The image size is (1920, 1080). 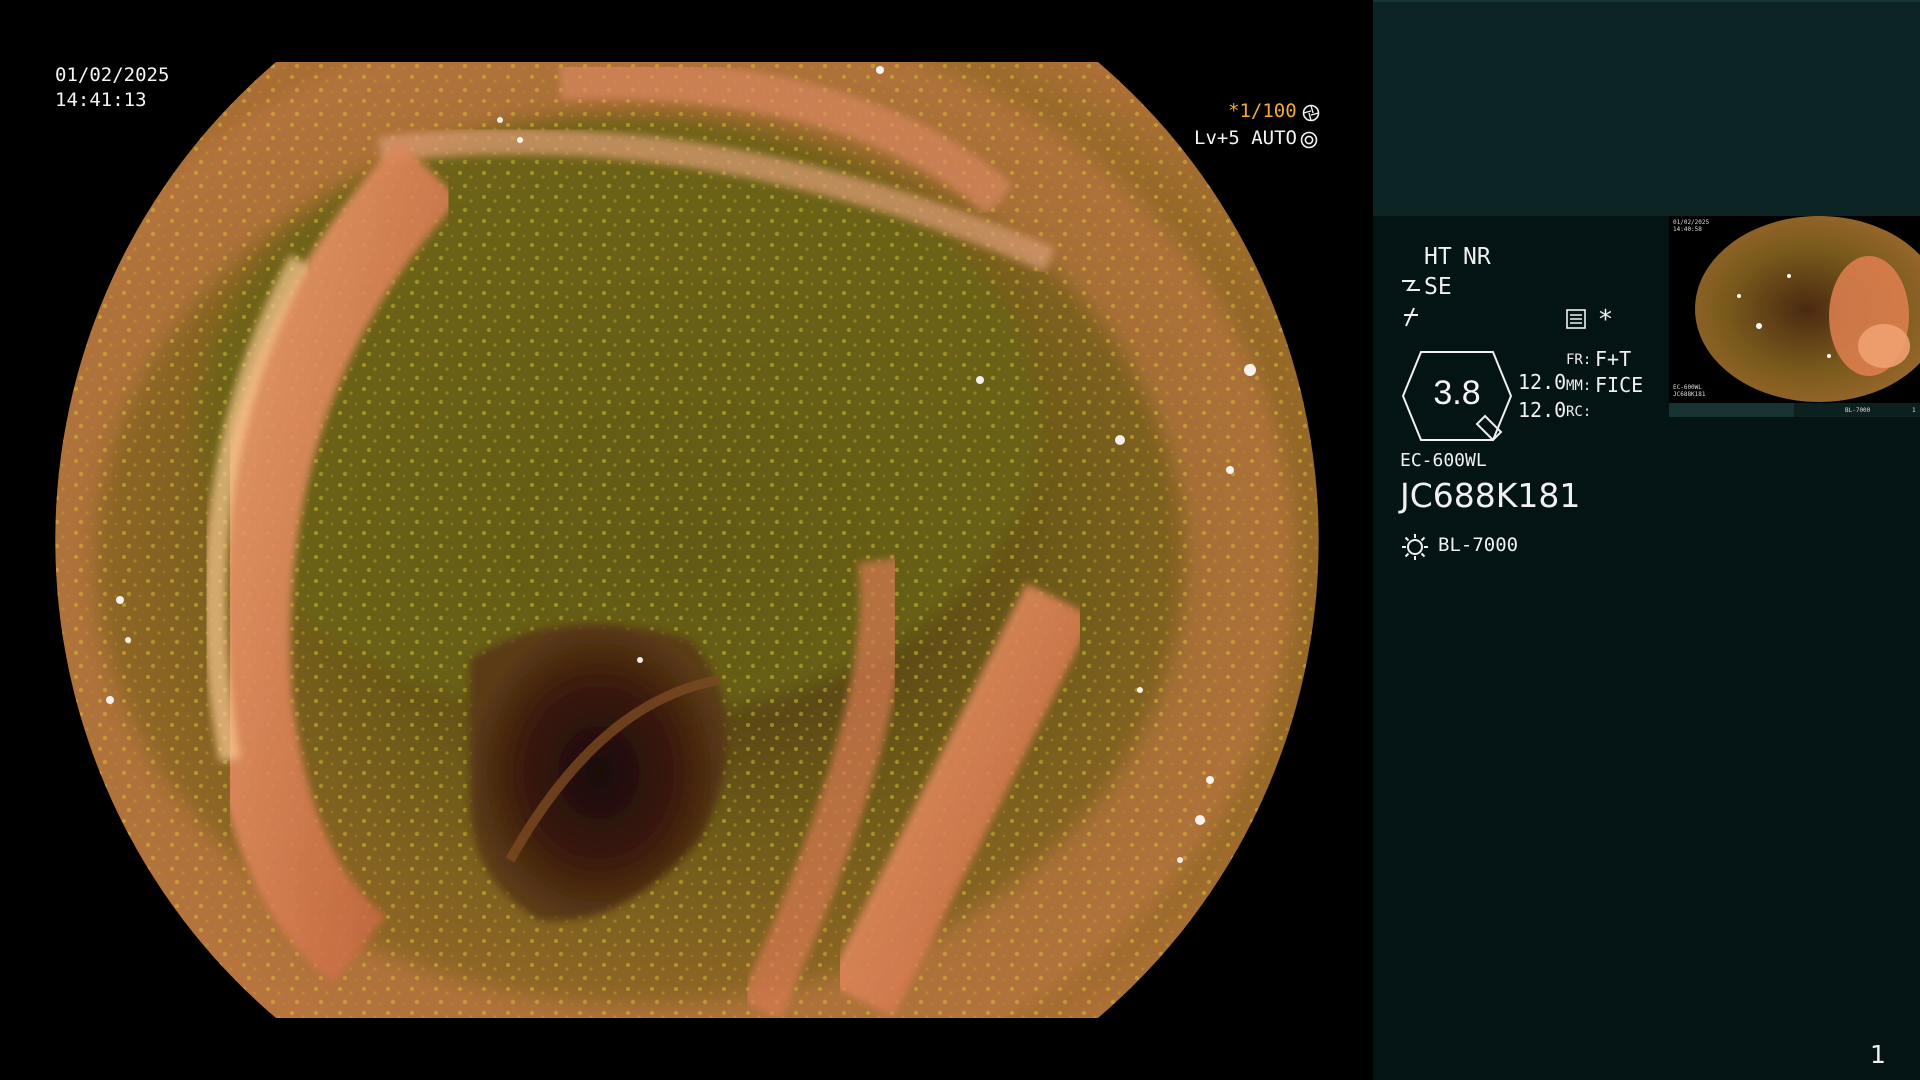 I want to click on value-bottom: 12.0, so click(x=1542, y=410).